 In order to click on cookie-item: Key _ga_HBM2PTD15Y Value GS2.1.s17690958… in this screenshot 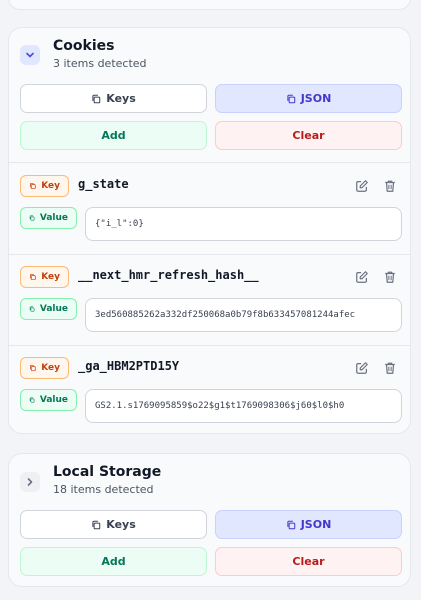, I will do `click(209, 395)`.